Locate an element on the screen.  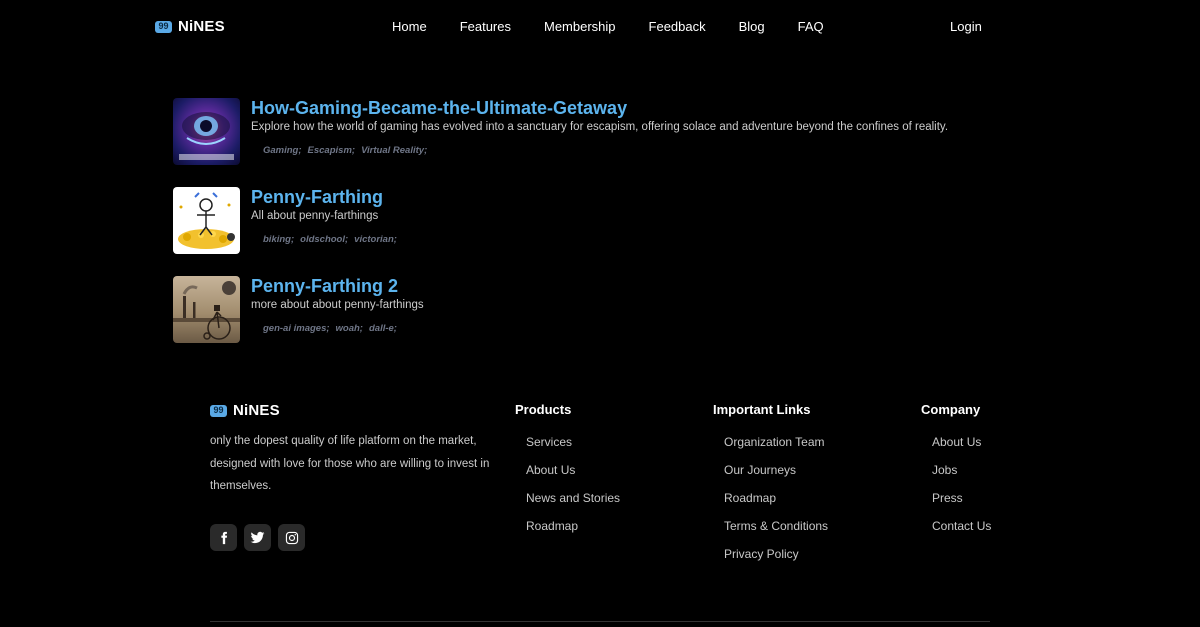
instagram-icon is located at coordinates (291, 537).